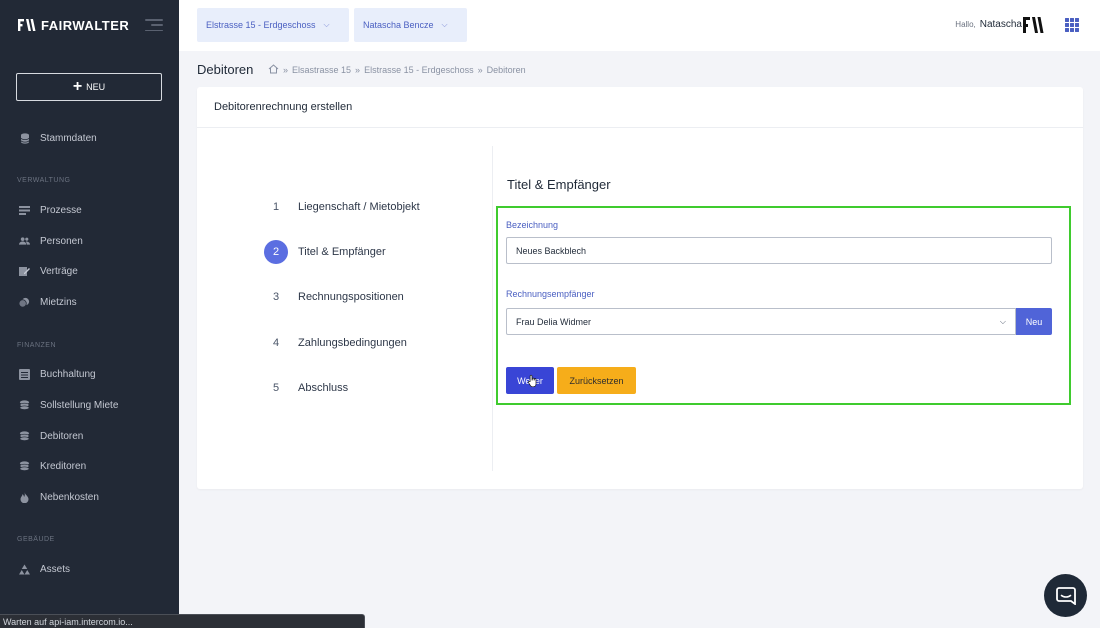 This screenshot has width=1100, height=628. Describe the element at coordinates (359, 207) in the screenshot. I see `step-label: Liegenschaft / Mietobjekt` at that location.